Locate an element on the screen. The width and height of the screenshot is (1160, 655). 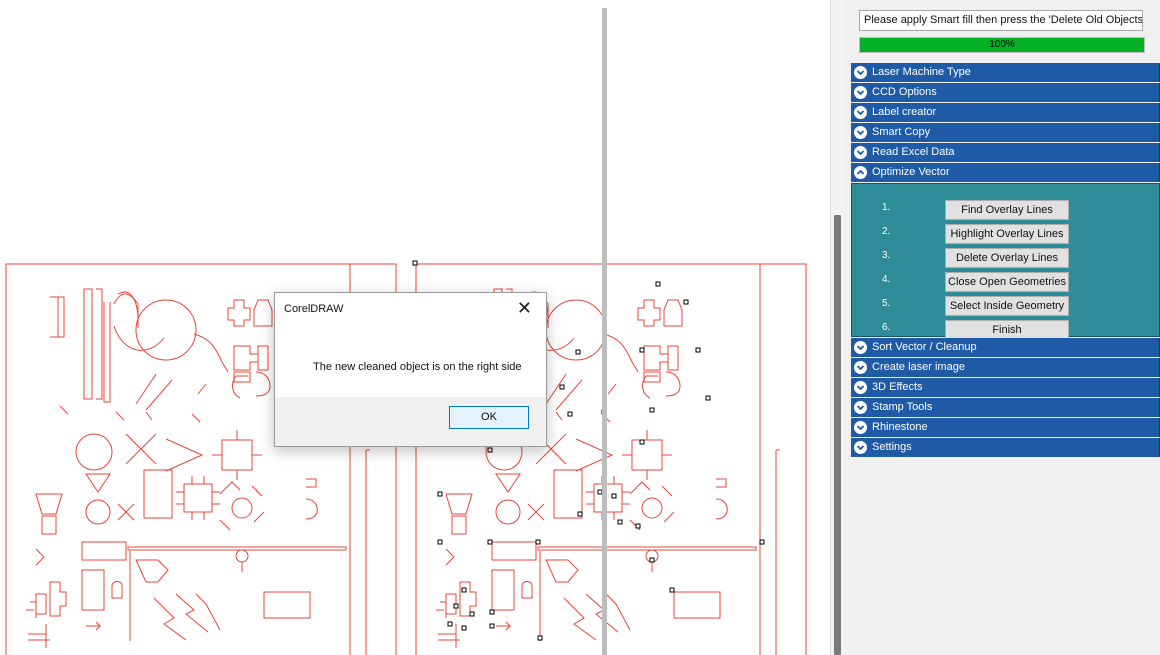
step-number: 6. is located at coordinates (886, 327).